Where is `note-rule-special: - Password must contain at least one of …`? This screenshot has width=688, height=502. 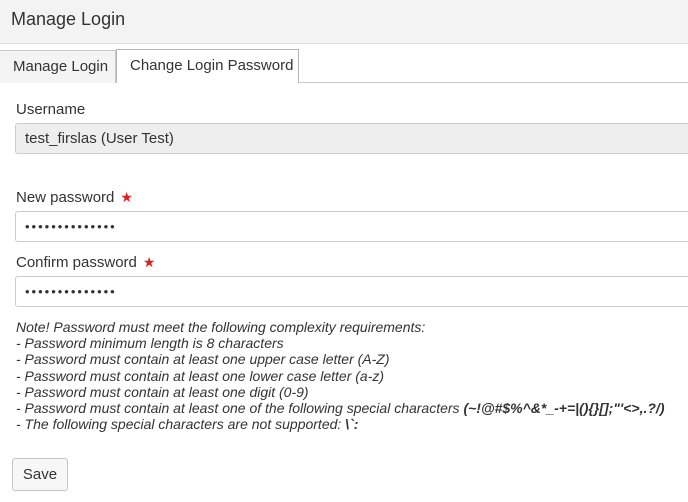
note-rule-special: - Password must contain at least one of … is located at coordinates (352, 408).